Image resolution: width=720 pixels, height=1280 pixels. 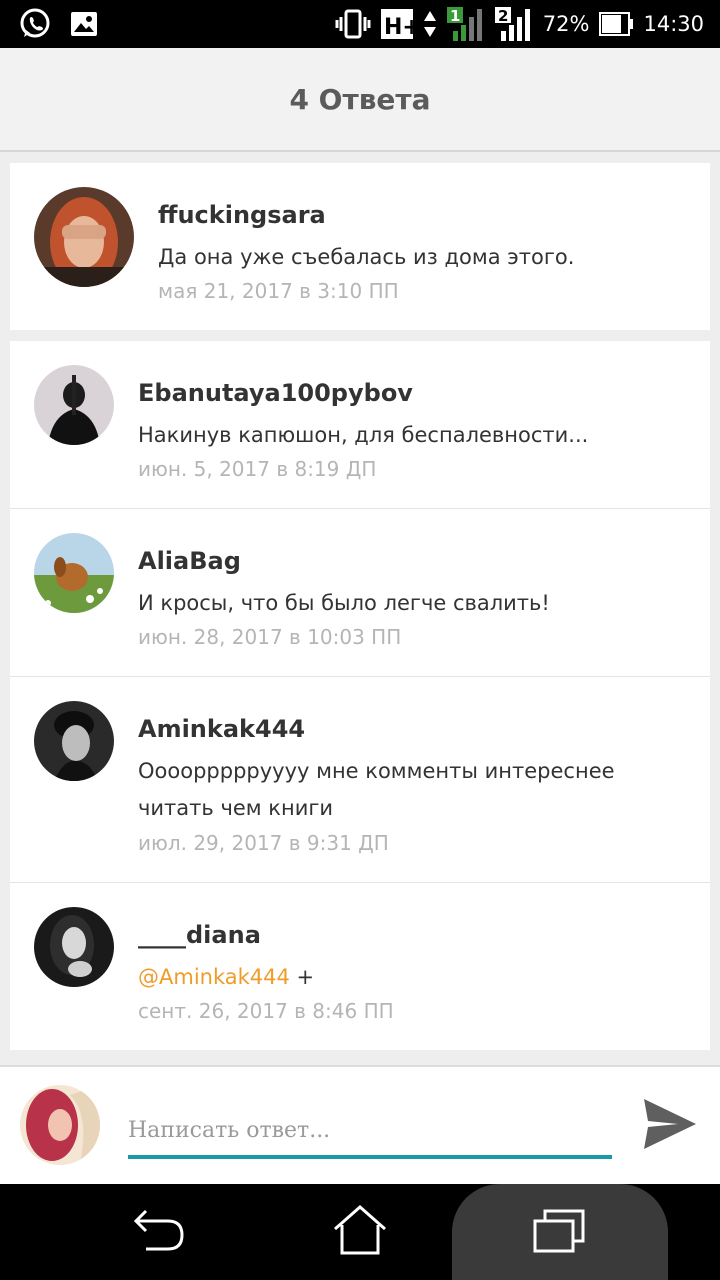 What do you see at coordinates (199, 935) in the screenshot?
I see `comment-author: ____diana` at bounding box center [199, 935].